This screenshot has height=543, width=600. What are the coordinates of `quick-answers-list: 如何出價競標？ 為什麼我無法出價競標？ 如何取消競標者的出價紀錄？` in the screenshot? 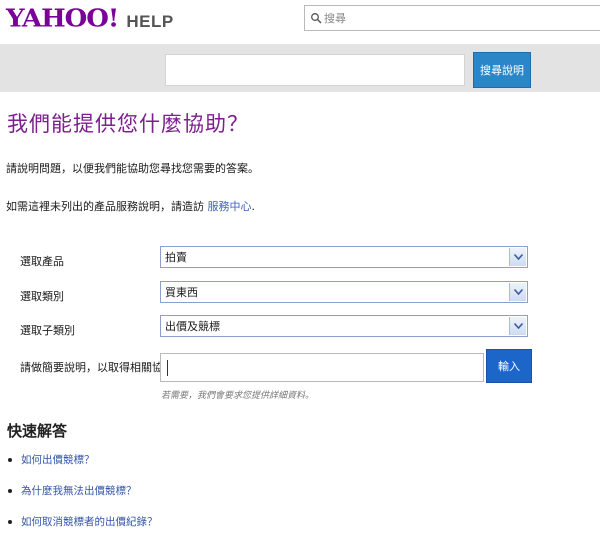 It's located at (83, 491).